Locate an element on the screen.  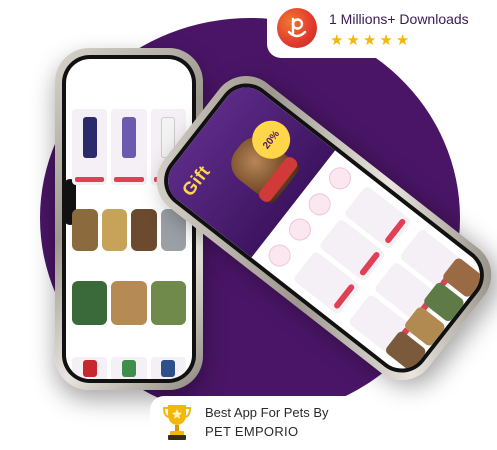
pet-emporio-logo-icon is located at coordinates (297, 28).